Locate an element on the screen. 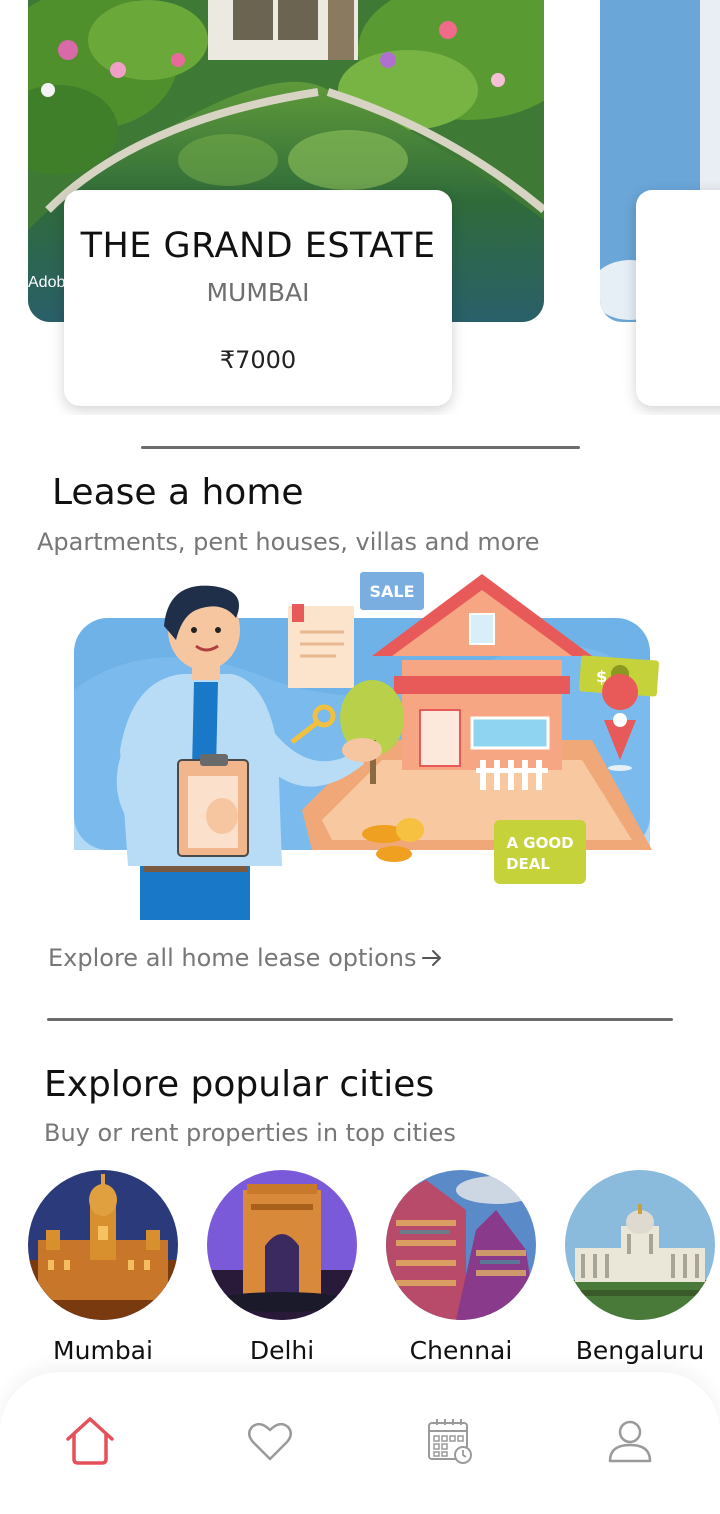 Image resolution: width=720 pixels, height=1514 pixels. city-item-chennai: Chennai is located at coordinates (461, 1267).